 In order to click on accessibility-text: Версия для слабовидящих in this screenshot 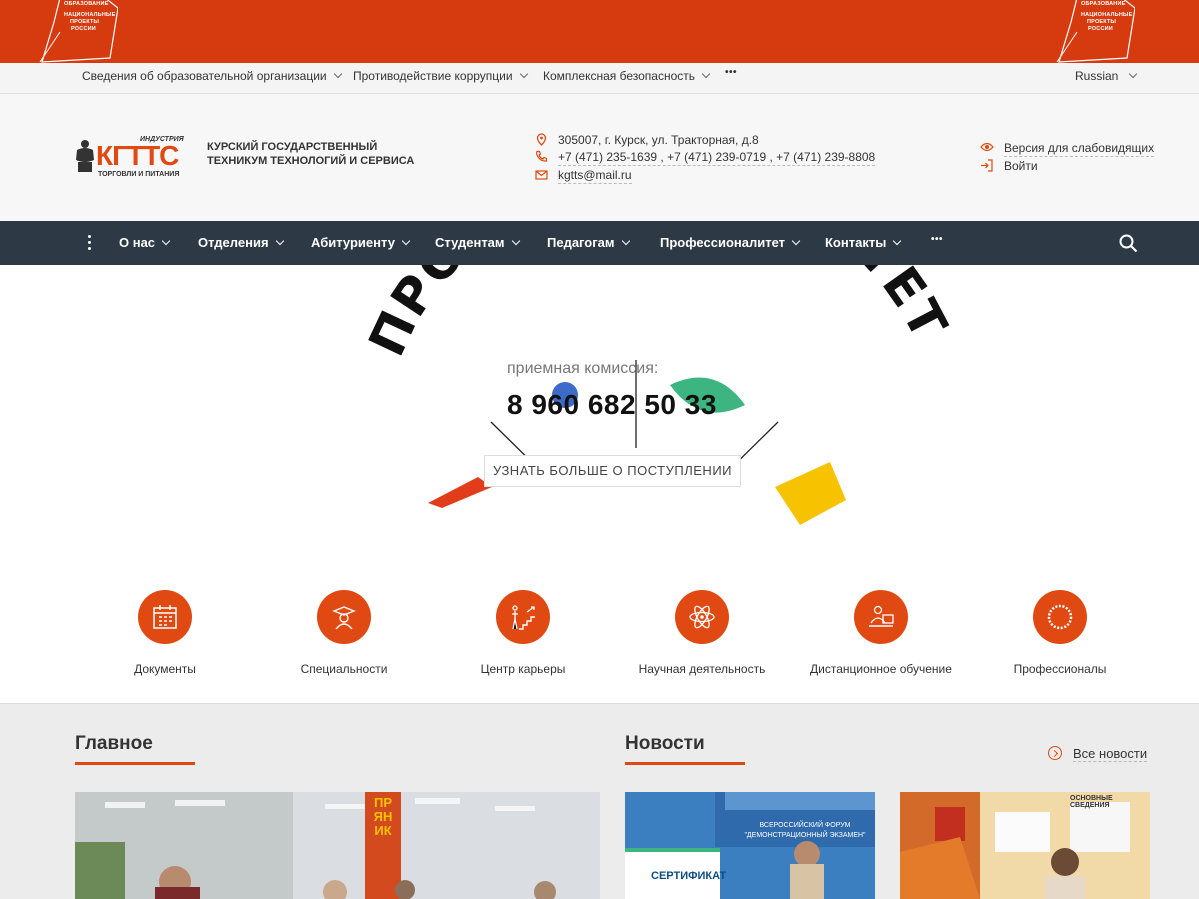, I will do `click(1079, 149)`.